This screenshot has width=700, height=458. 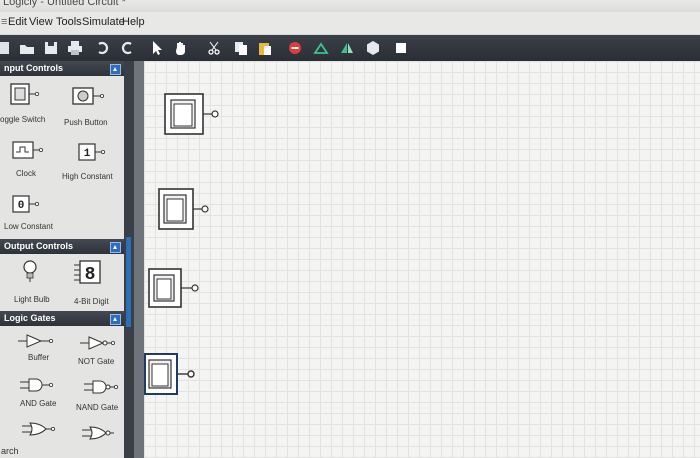 I want to click on flip-icon, so click(x=347, y=48).